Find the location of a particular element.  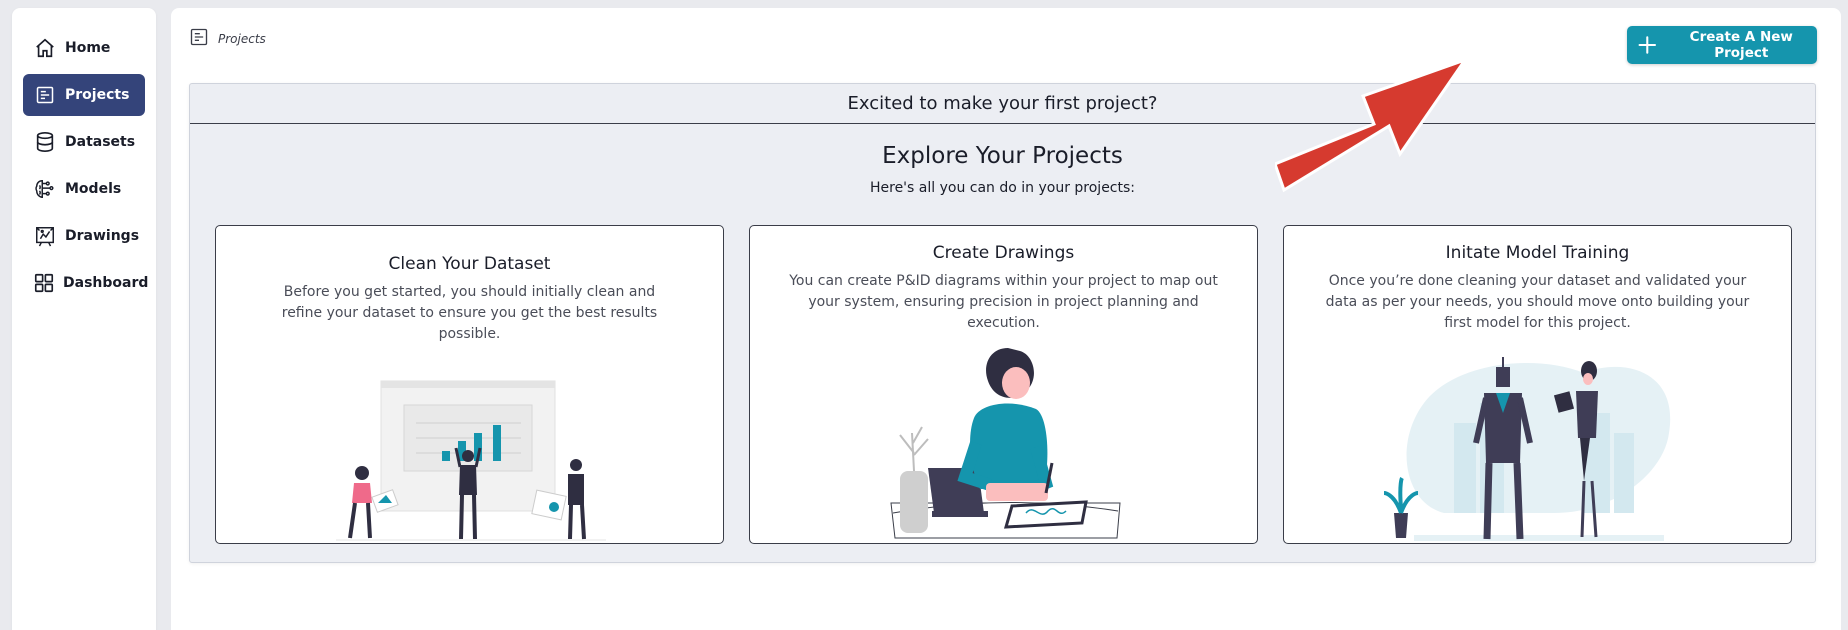

sidebar-item-label: Drawings is located at coordinates (102, 236).